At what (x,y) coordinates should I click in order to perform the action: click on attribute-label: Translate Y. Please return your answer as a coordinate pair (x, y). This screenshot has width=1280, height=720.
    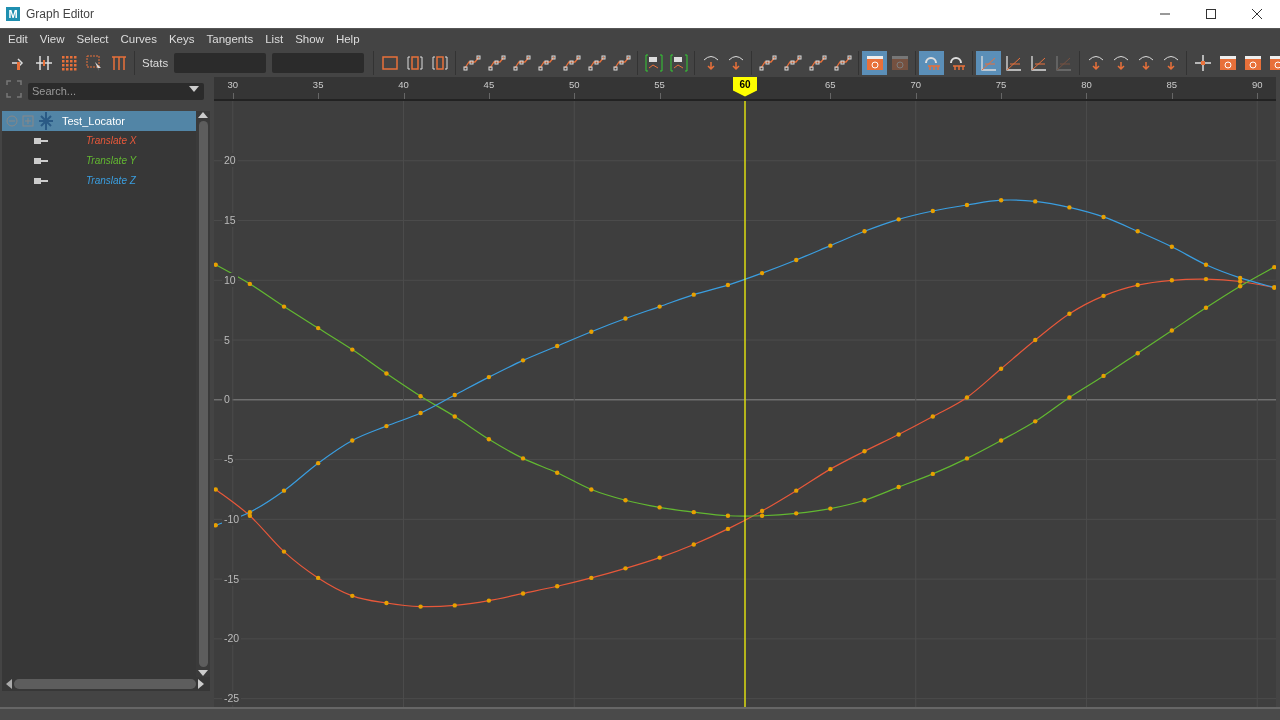
    Looking at the image, I should click on (111, 161).